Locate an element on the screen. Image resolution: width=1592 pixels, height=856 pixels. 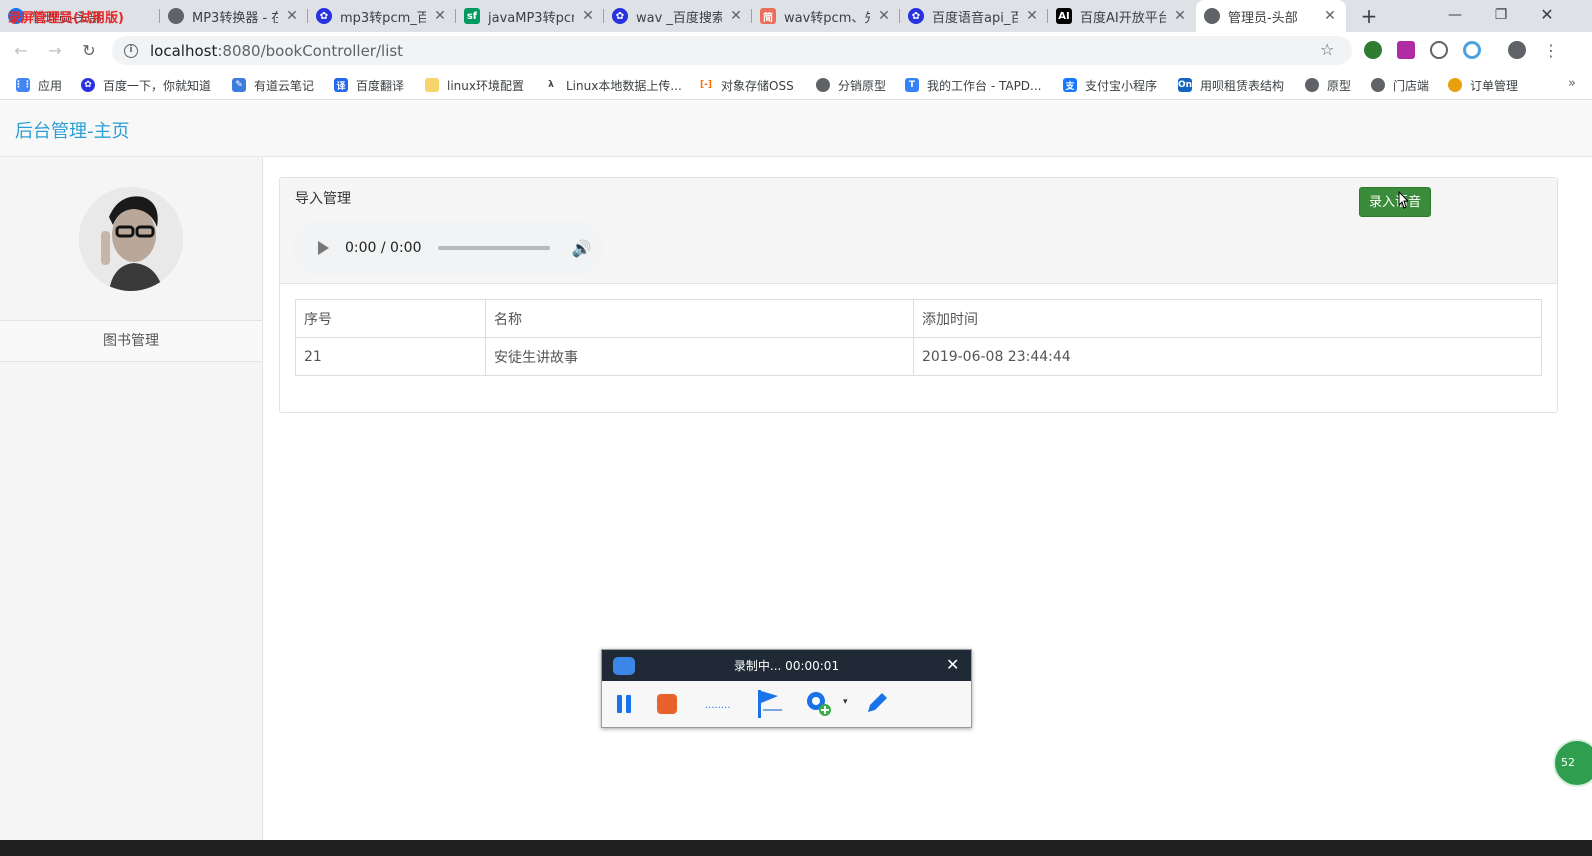
bookmark-apps: ⋮⋮ 应用 is located at coordinates (38, 85).